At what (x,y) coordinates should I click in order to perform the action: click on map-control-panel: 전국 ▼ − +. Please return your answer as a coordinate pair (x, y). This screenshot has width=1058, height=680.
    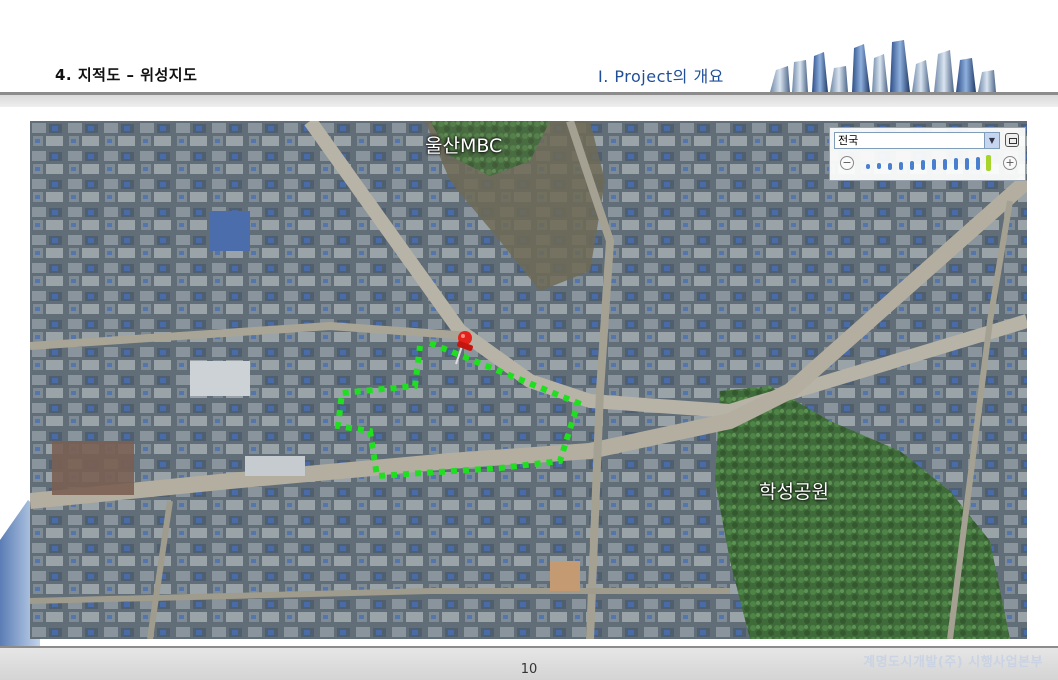
    Looking at the image, I should click on (927, 154).